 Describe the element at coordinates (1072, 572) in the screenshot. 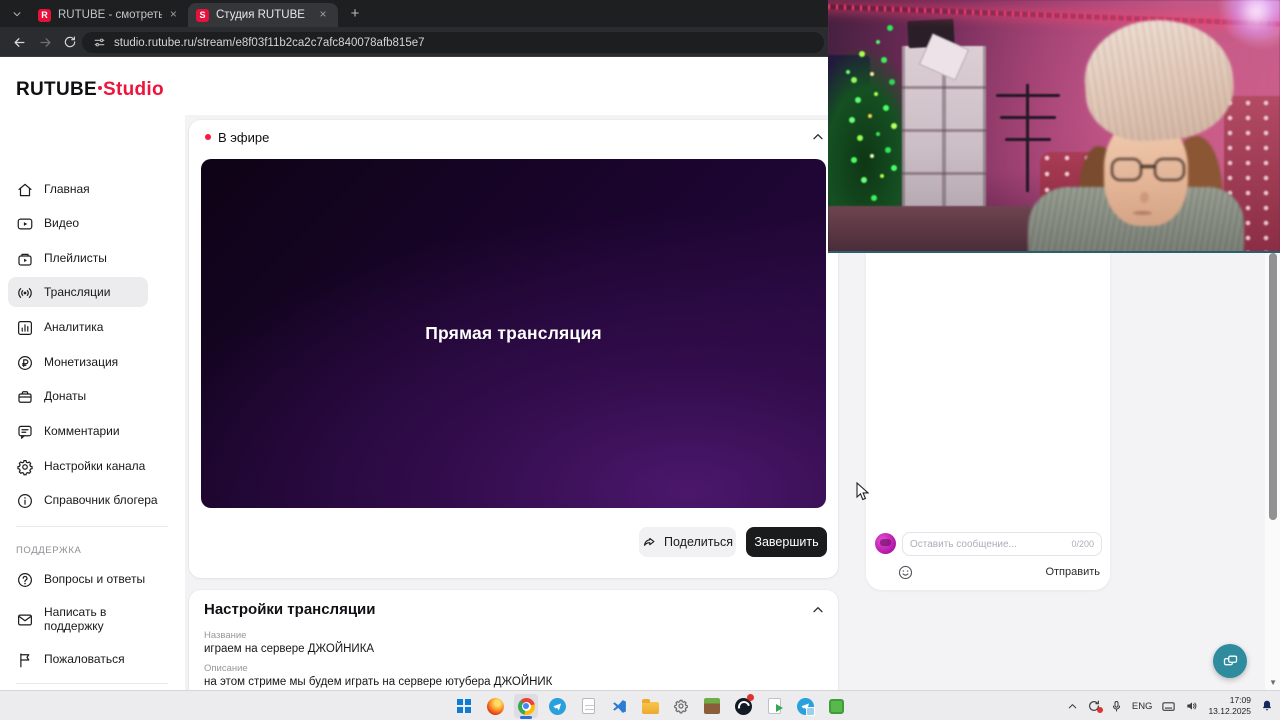

I see `send-message-button: Отправить` at that location.